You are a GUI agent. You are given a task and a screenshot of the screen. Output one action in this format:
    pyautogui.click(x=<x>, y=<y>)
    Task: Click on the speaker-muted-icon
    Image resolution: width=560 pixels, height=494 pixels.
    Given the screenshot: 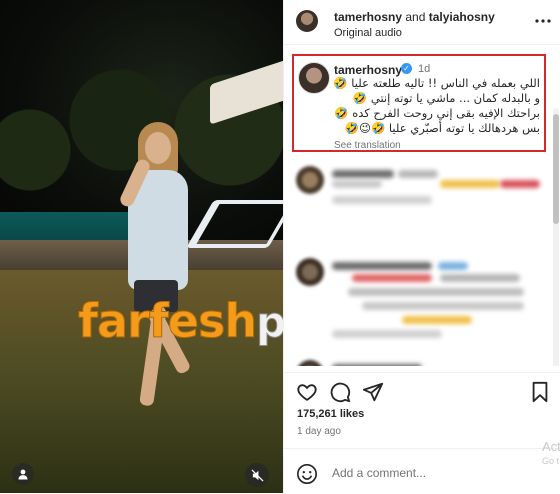 What is the action you would take?
    pyautogui.click(x=257, y=475)
    